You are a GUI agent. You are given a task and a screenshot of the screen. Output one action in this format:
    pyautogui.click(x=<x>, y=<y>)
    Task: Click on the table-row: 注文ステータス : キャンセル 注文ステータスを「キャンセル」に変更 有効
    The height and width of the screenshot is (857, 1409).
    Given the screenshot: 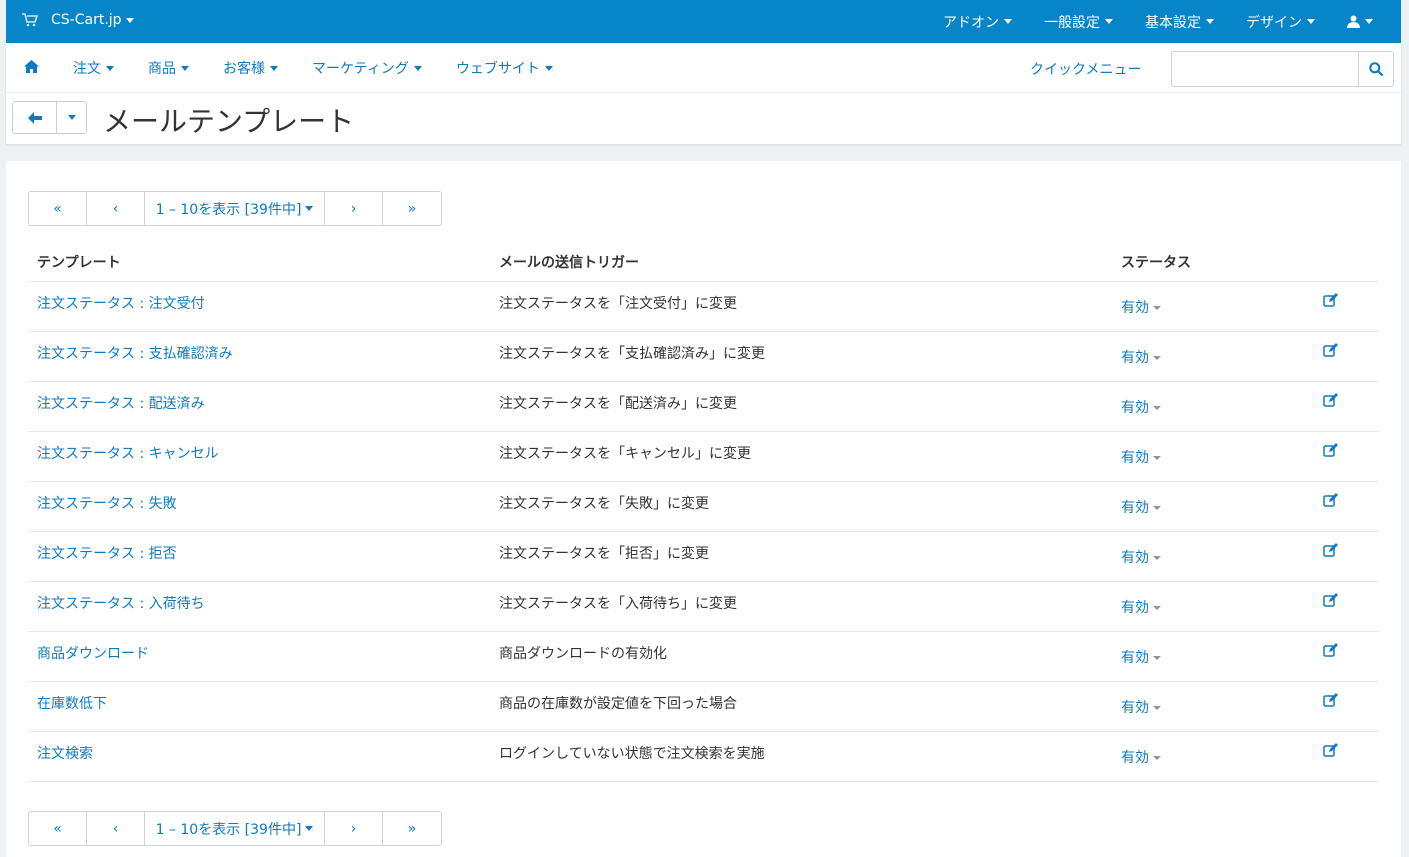 What is the action you would take?
    pyautogui.click(x=703, y=456)
    